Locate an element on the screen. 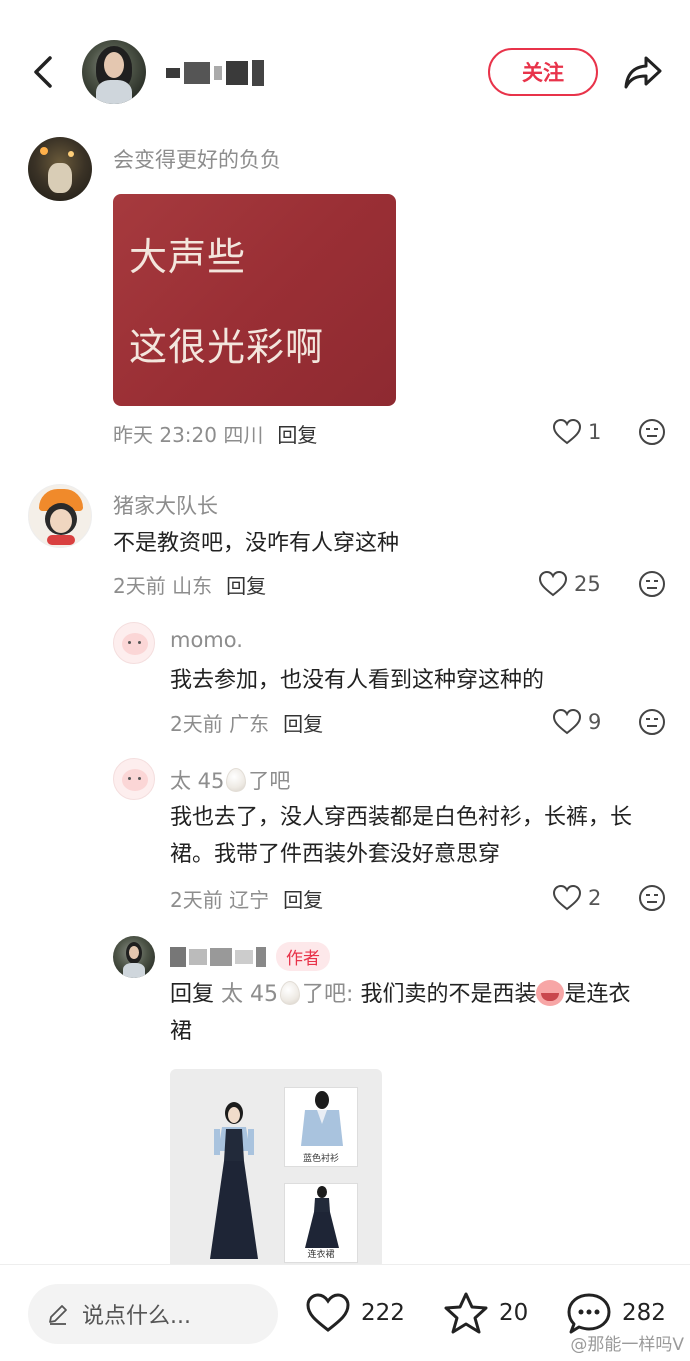 This screenshot has height=1361, width=690. comment-time-location: 2天前 山东 is located at coordinates (163, 586).